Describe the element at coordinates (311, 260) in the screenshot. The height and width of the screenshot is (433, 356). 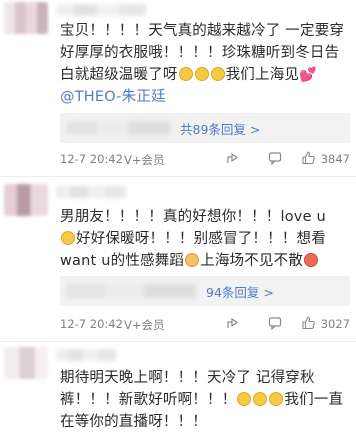
I see `angry-emoji-icon` at that location.